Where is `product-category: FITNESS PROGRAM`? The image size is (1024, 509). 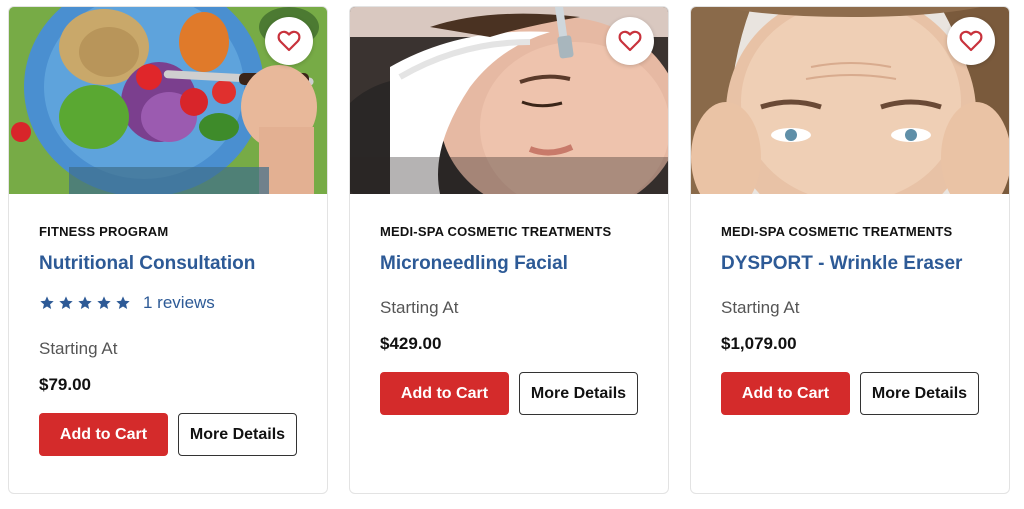
product-category: FITNESS PROGRAM is located at coordinates (104, 231).